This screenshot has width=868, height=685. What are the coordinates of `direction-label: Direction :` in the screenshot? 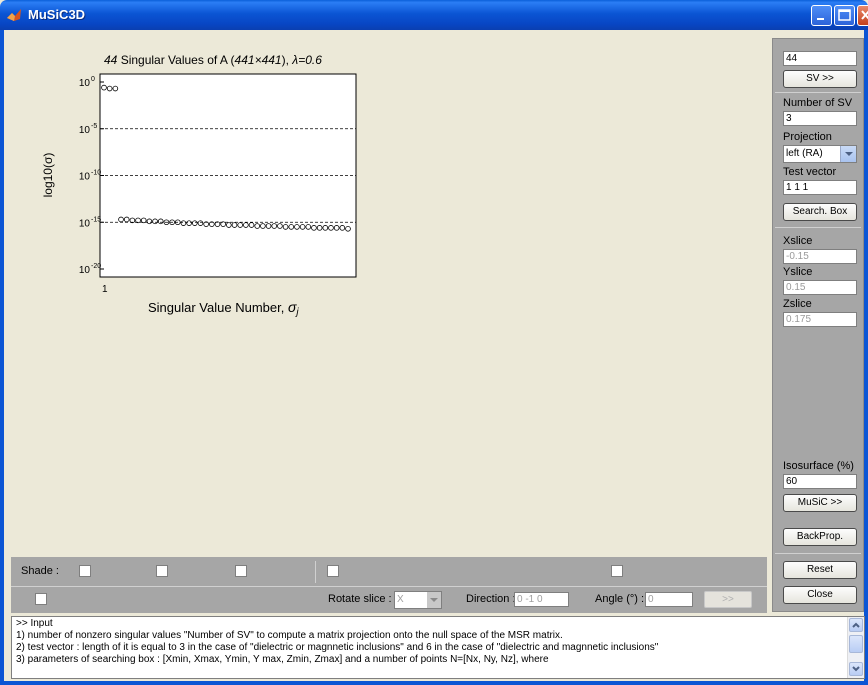 It's located at (491, 599).